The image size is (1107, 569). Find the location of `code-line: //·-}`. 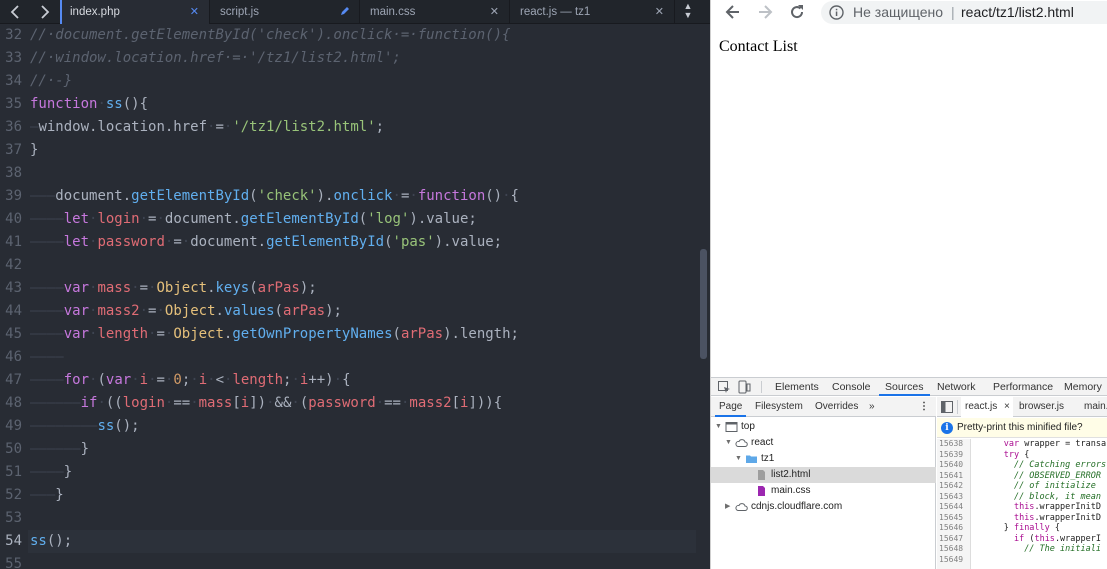

code-line: //·-} is located at coordinates (362, 81).